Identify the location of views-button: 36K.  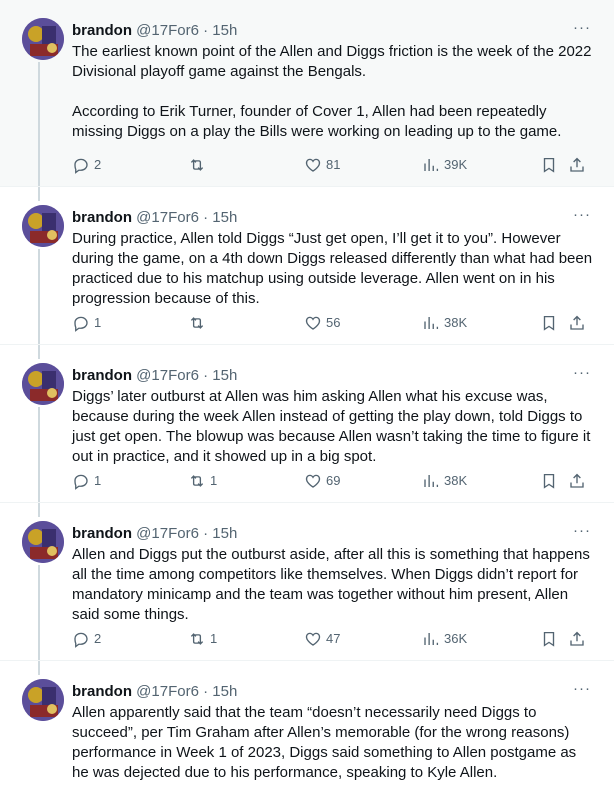
(444, 639).